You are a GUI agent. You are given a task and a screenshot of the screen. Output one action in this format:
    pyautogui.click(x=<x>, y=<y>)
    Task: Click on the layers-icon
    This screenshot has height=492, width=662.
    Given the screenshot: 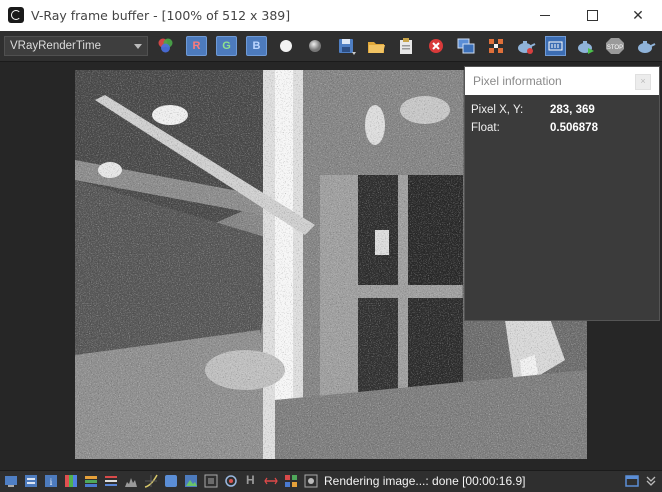 What is the action you would take?
    pyautogui.click(x=31, y=481)
    